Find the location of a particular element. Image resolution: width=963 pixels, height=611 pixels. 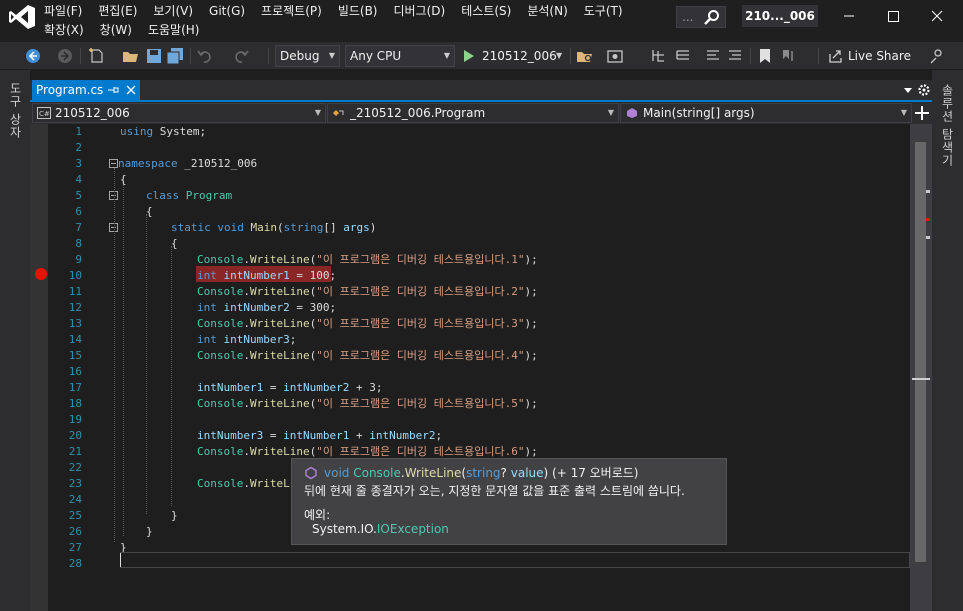

type-dropdown: _210512_006.Program ▼ is located at coordinates (473, 113).